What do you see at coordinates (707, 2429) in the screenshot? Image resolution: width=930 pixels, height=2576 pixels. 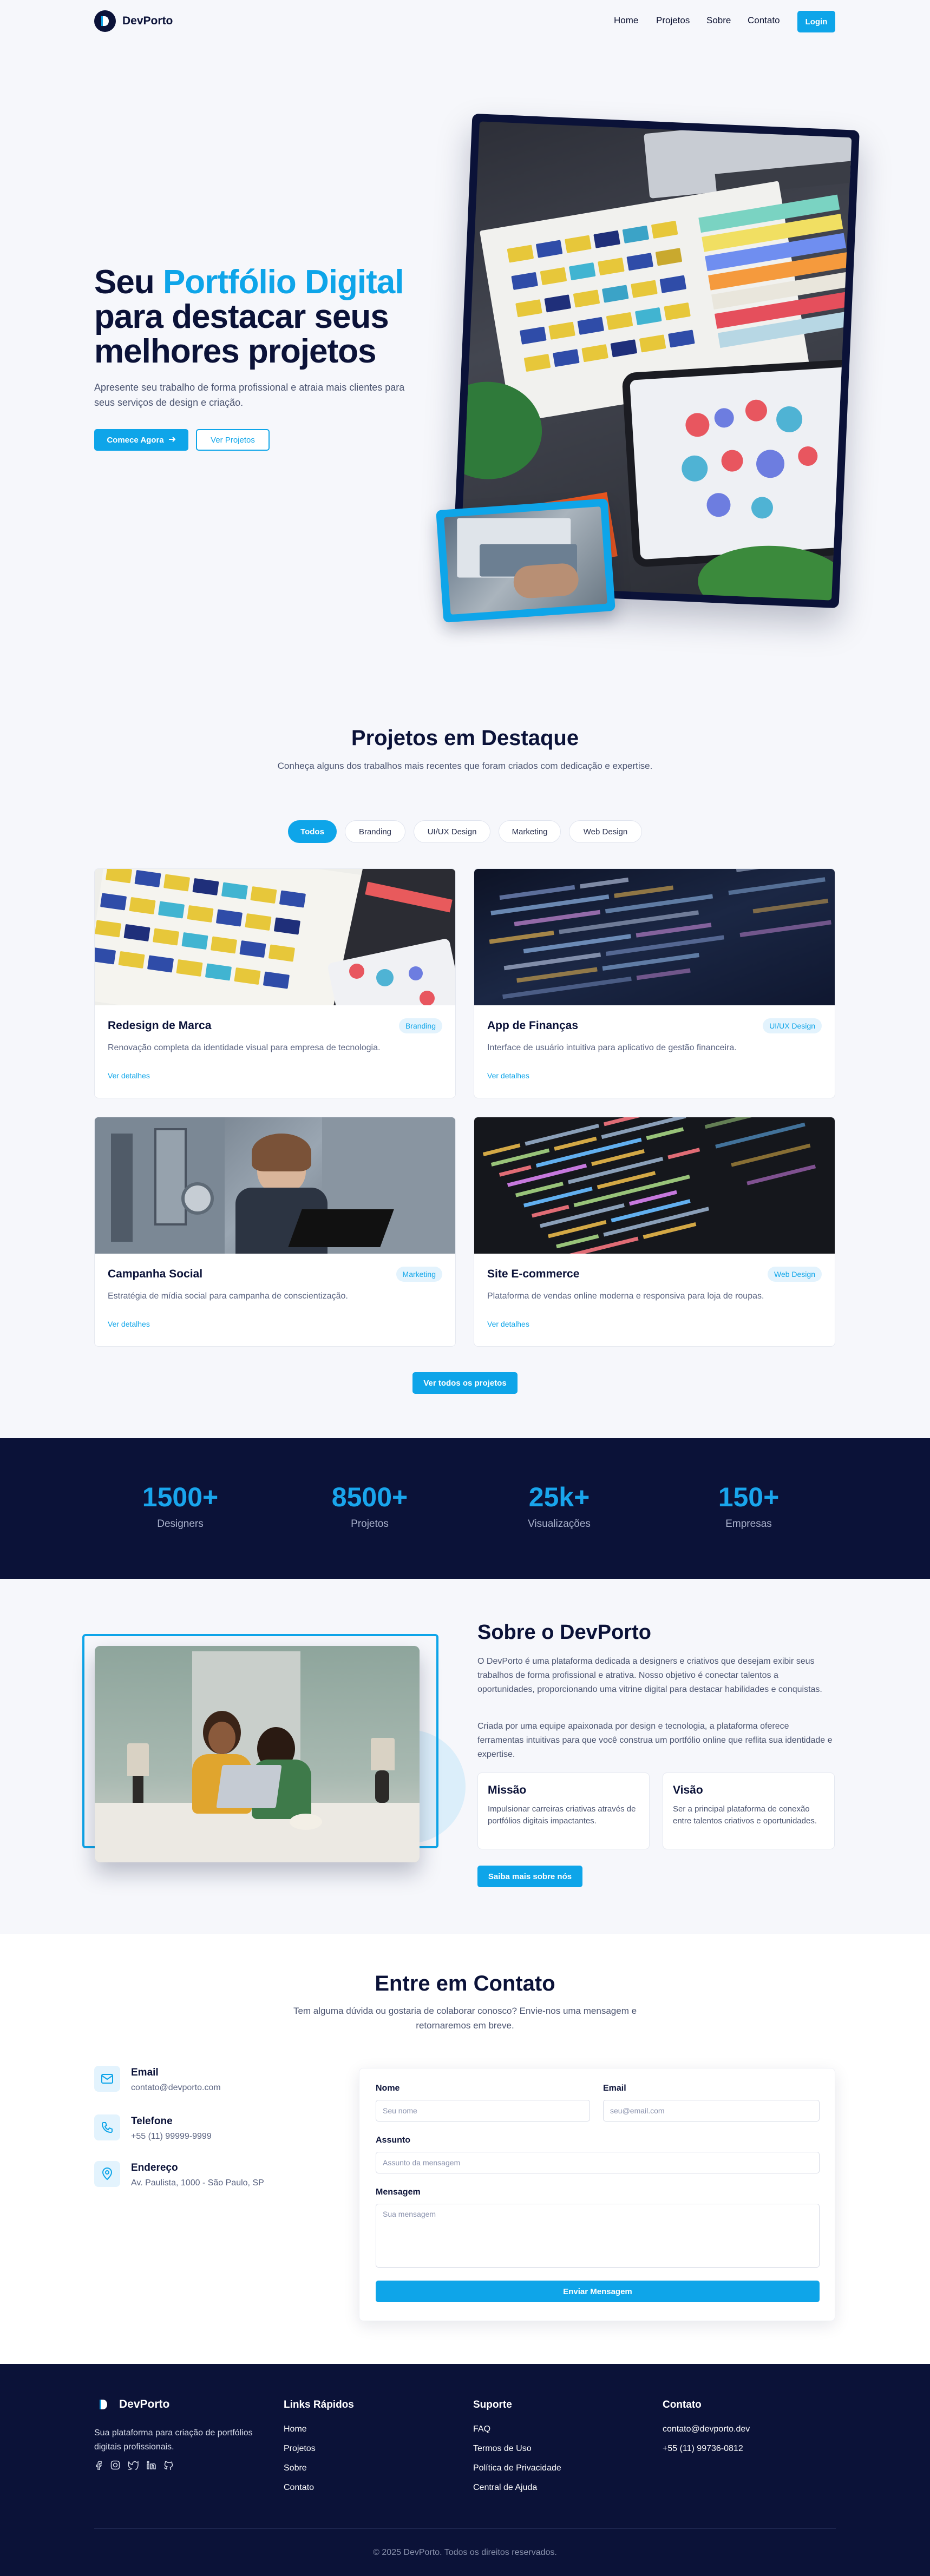 I see `footer-contact-email: contato@devporto.dev` at bounding box center [707, 2429].